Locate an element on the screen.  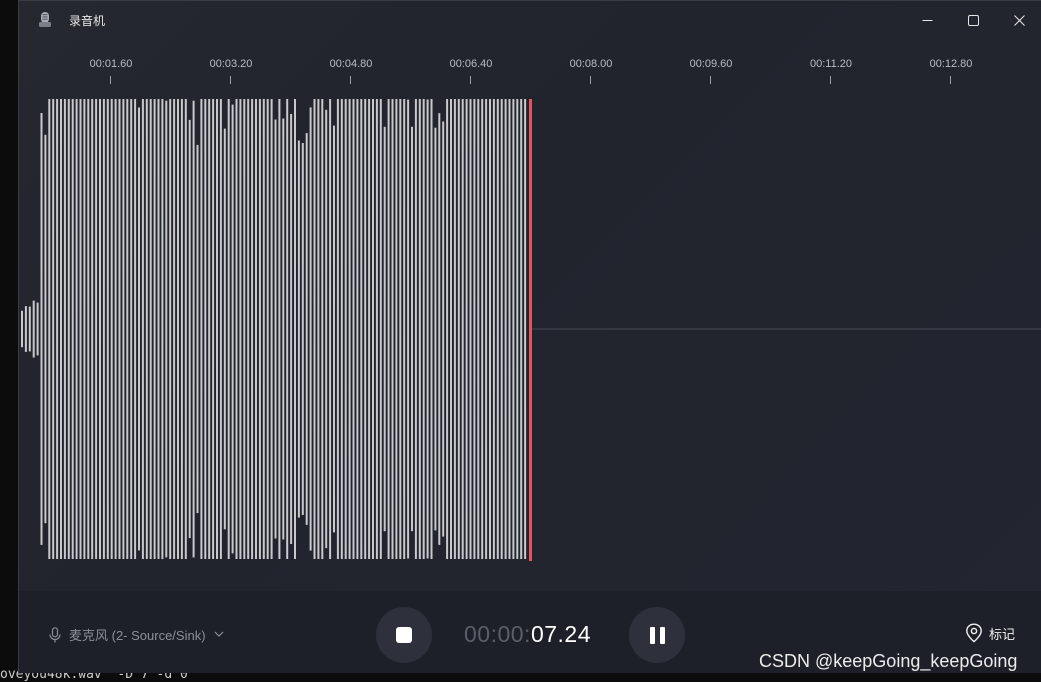
maximize-icon is located at coordinates (973, 20).